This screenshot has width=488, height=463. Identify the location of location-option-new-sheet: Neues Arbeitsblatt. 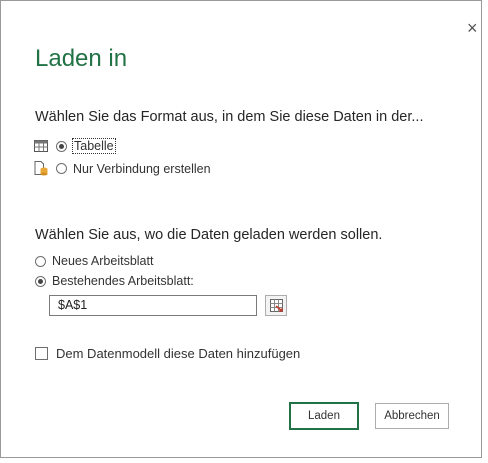
(94, 261).